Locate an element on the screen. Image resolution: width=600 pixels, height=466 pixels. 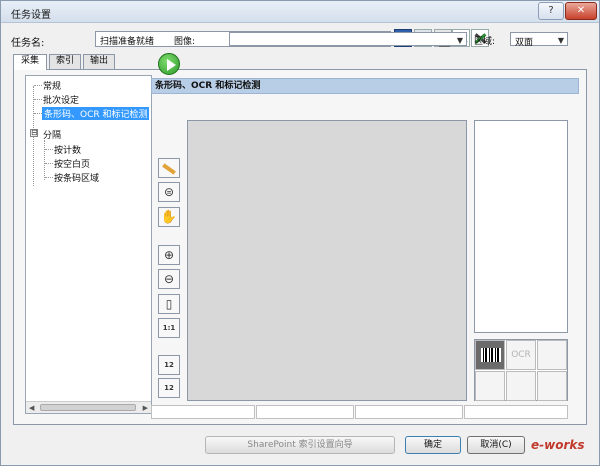
region-tool-grid: OCR is located at coordinates (521, 370).